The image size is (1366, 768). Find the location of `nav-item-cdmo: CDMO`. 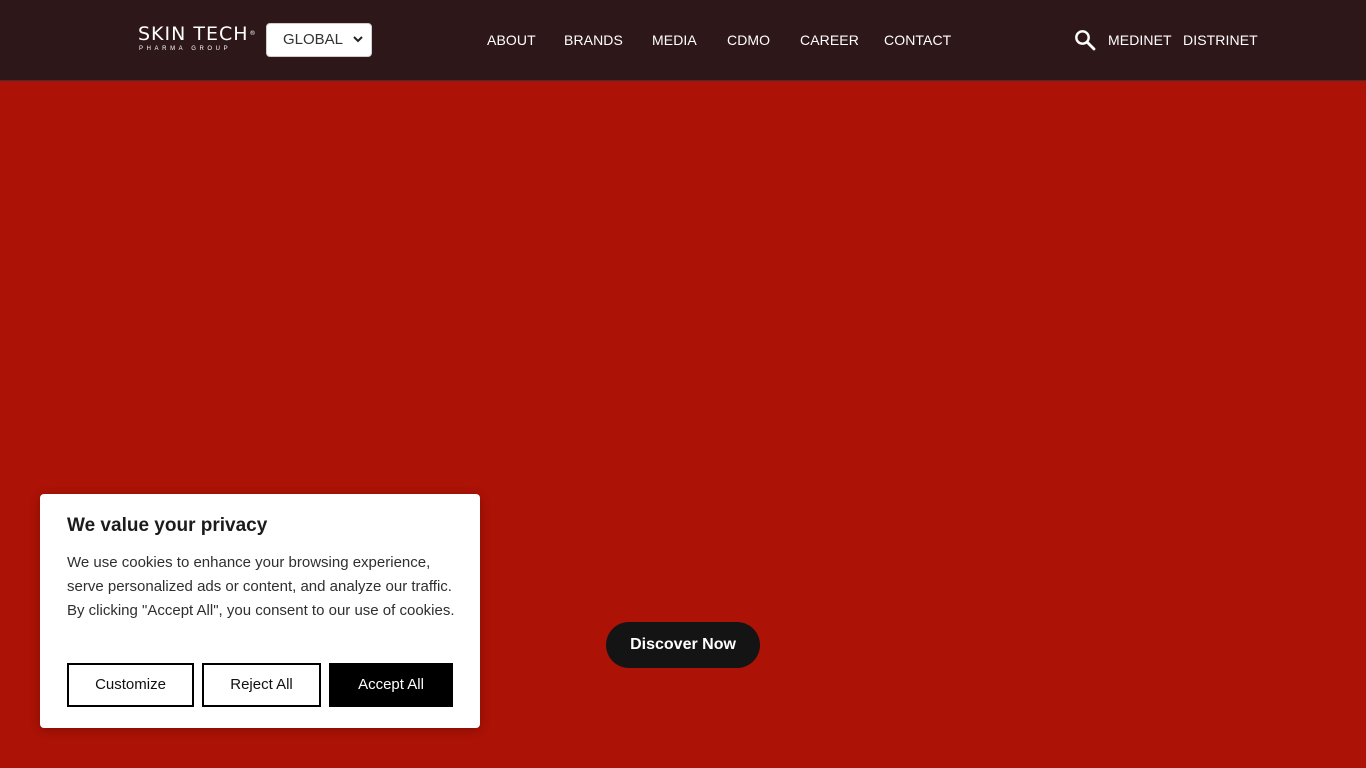

nav-item-cdmo: CDMO is located at coordinates (748, 40).